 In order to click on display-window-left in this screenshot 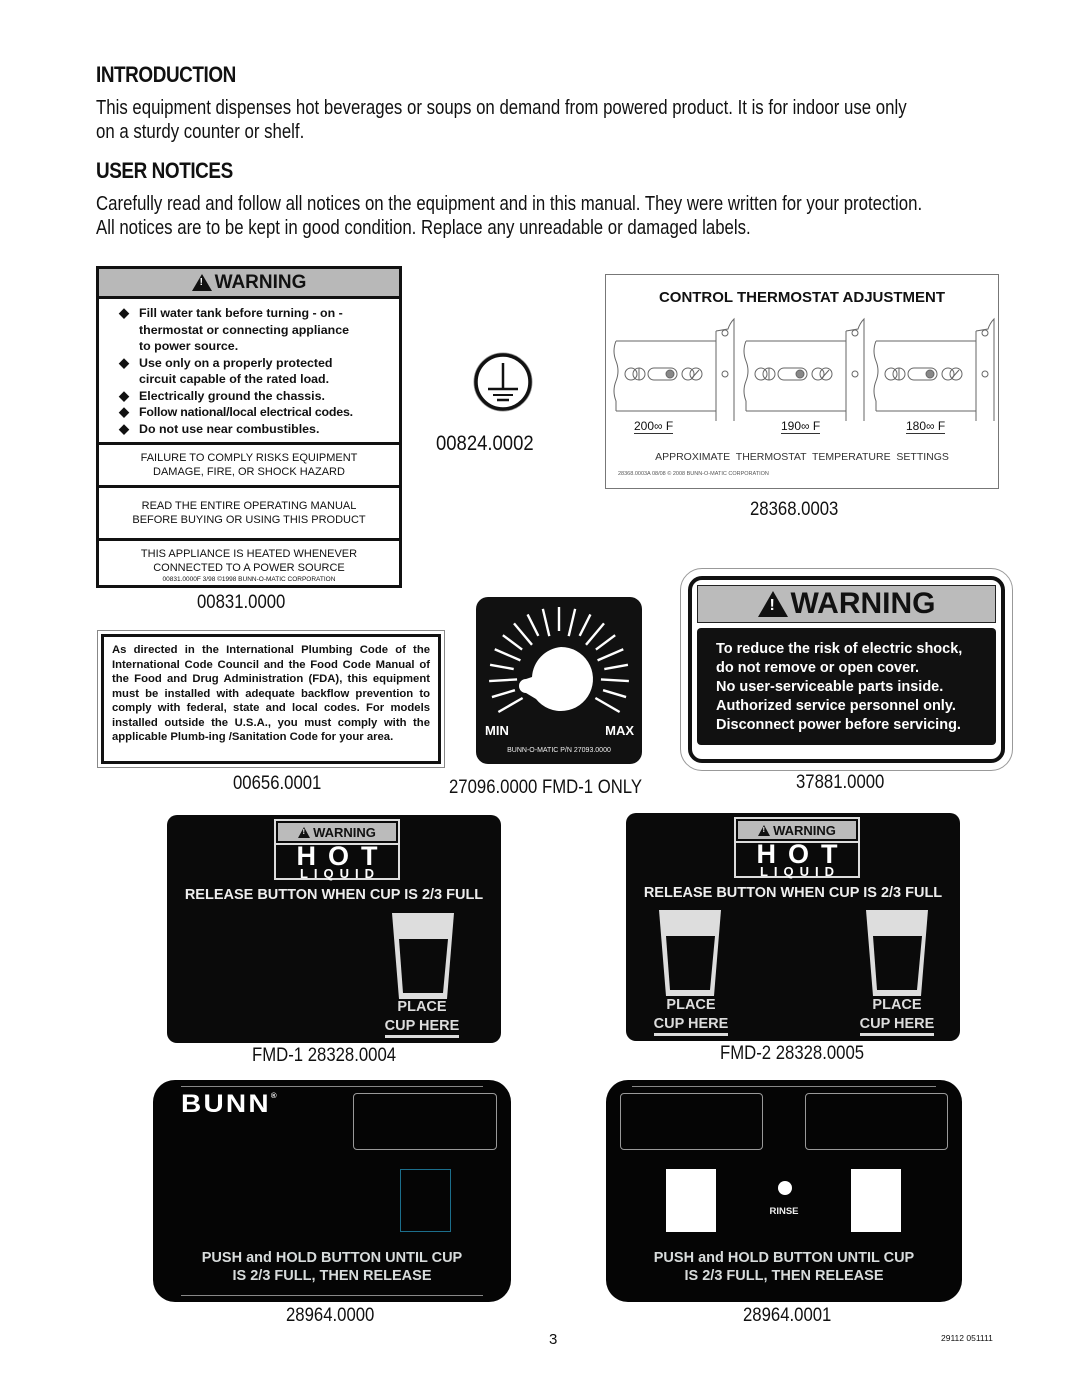, I will do `click(691, 1121)`.